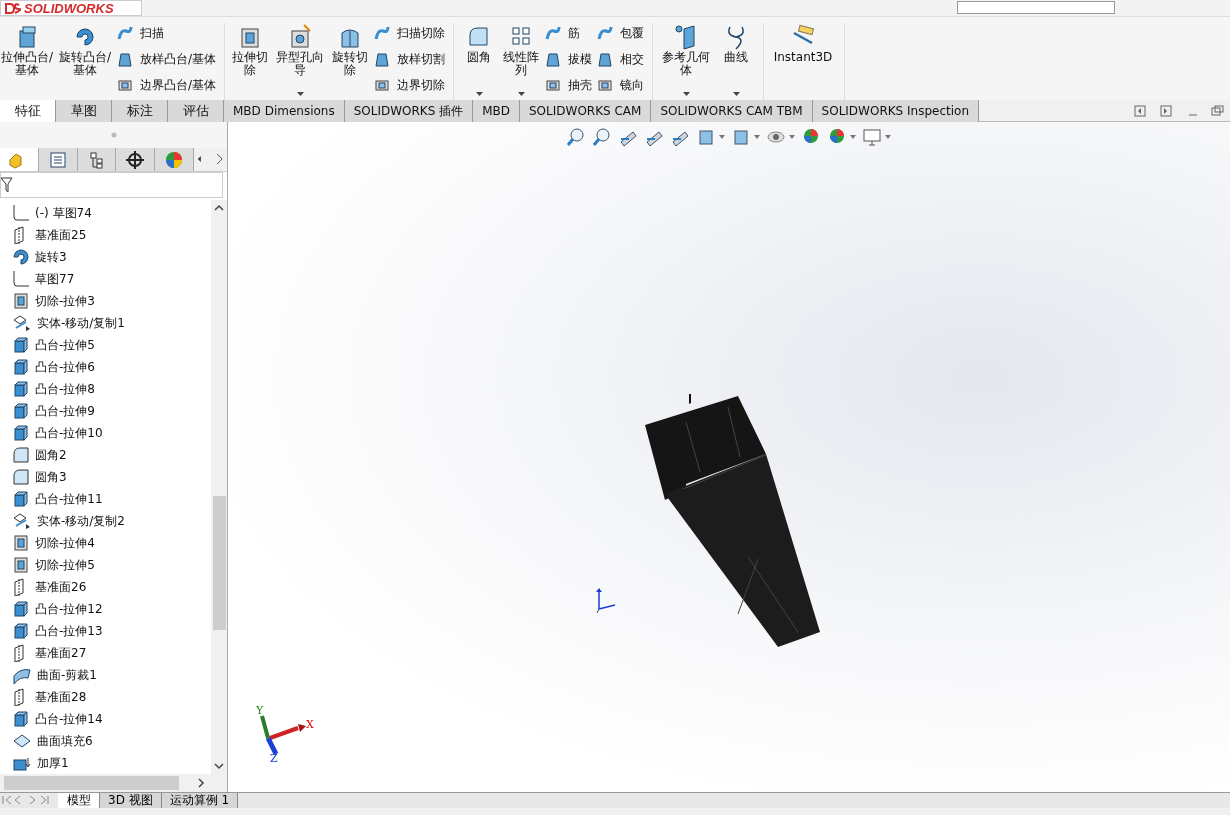 The image size is (1230, 815). Describe the element at coordinates (219, 208) in the screenshot. I see `scroll-up-icon` at that location.